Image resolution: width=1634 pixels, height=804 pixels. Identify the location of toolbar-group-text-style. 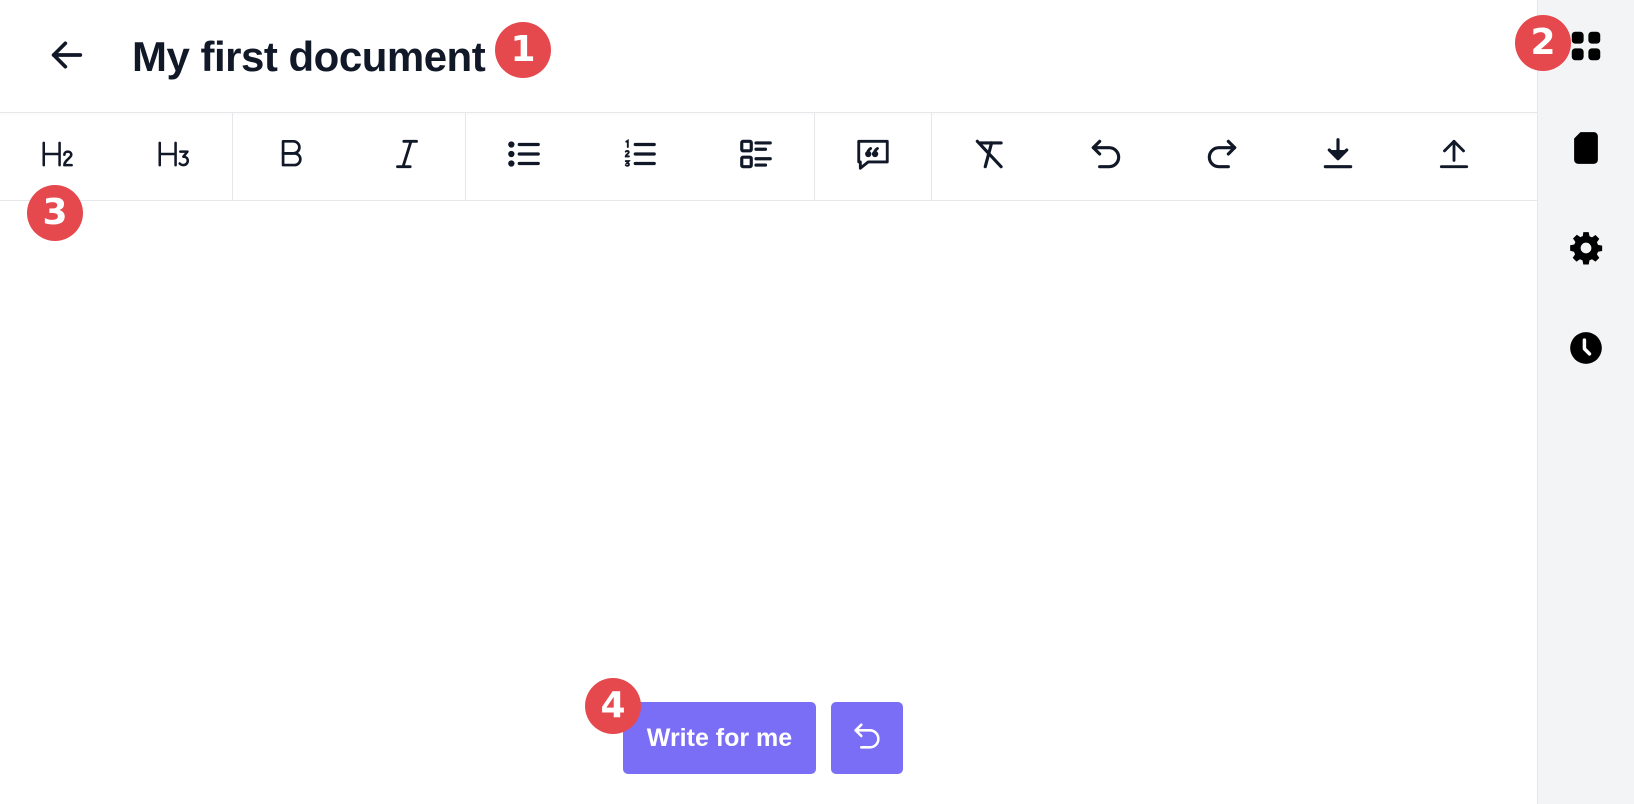
(349, 156).